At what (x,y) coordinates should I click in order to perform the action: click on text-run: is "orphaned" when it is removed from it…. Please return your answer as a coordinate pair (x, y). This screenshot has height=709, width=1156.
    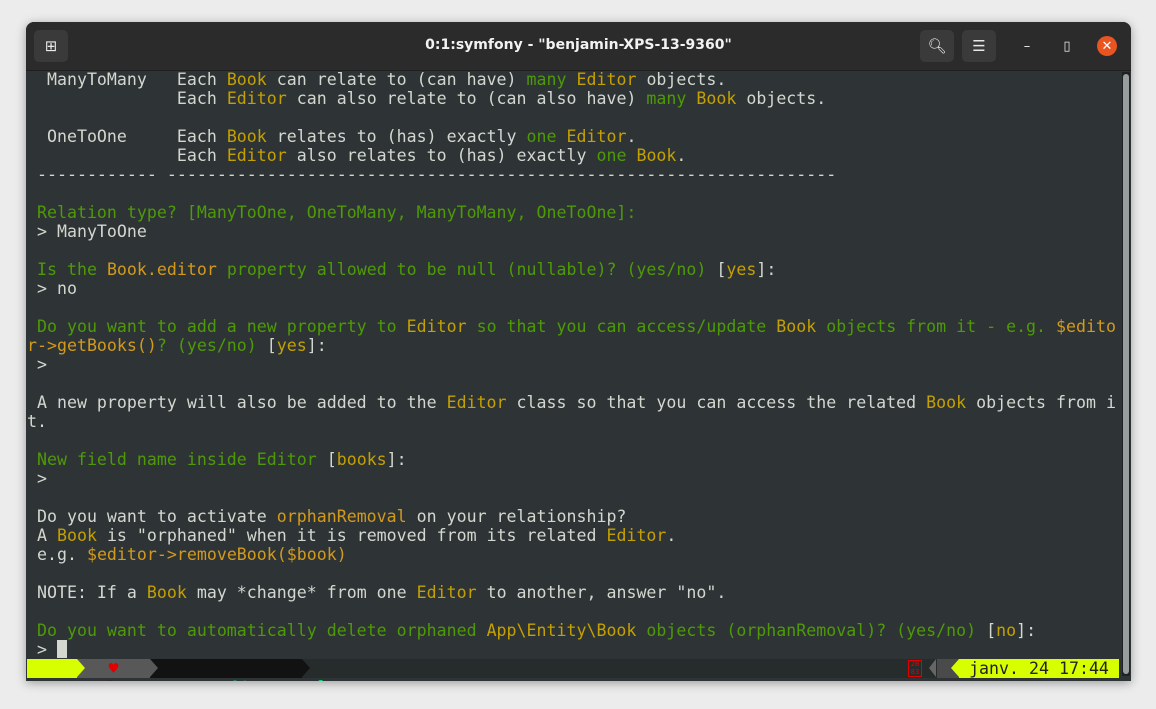
    Looking at the image, I should click on (351, 535).